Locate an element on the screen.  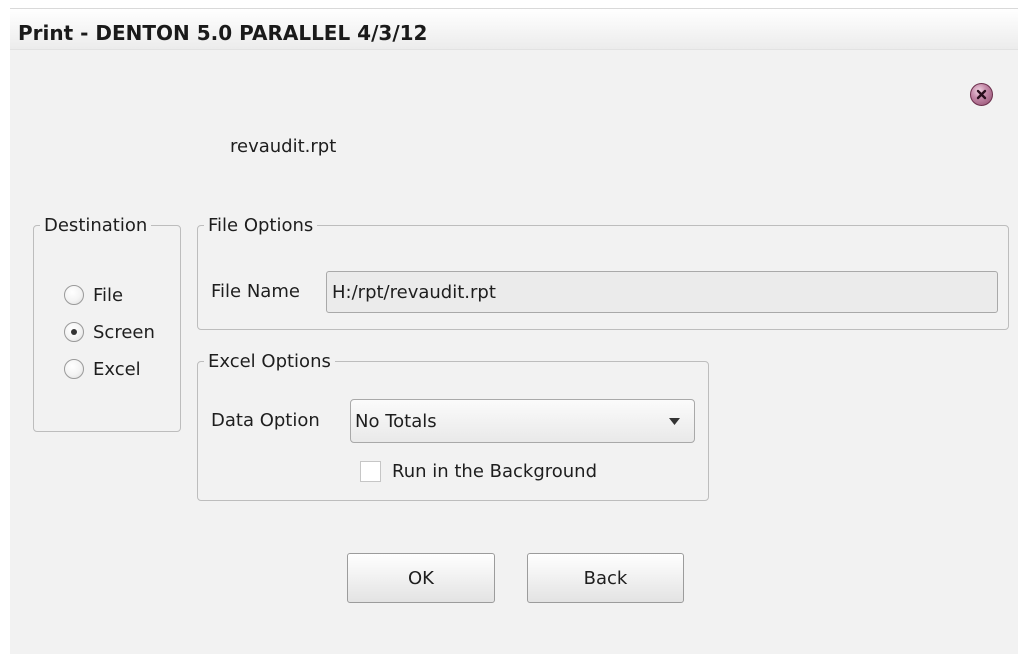
close-button is located at coordinates (981, 94).